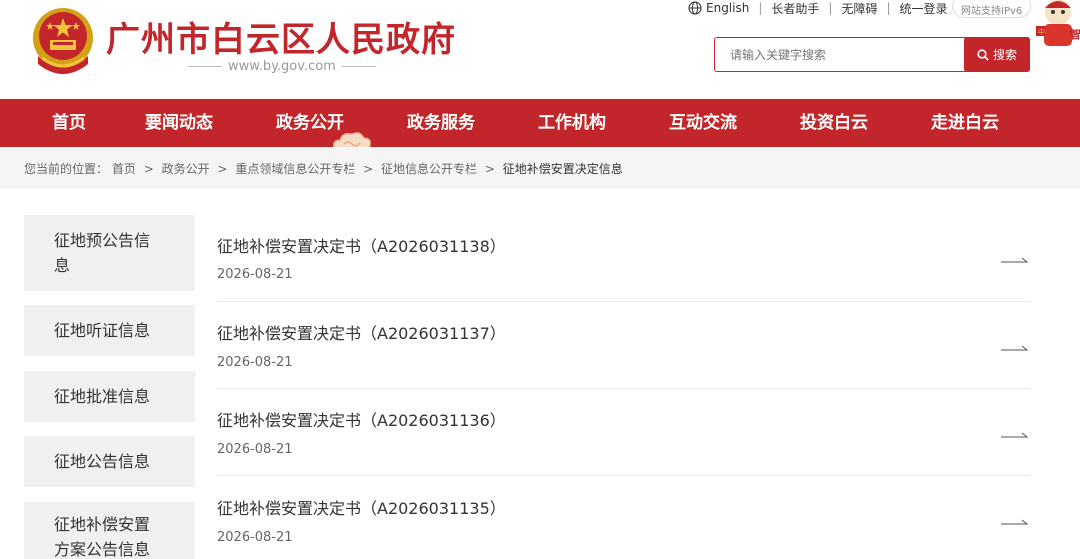 The image size is (1080, 559). I want to click on main-nav: 首页 要闻动态 政务公开 政务服务 工作机构 互动交流 投资白云 走进白云, so click(540, 123).